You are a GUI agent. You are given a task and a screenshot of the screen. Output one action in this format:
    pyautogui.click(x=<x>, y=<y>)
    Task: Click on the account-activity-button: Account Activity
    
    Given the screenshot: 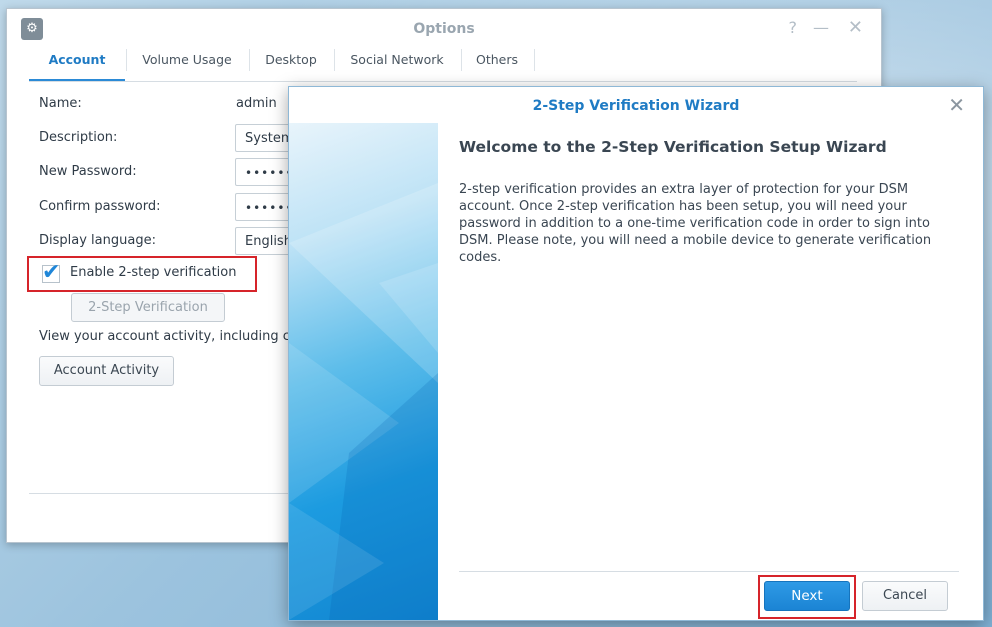 What is the action you would take?
    pyautogui.click(x=106, y=371)
    